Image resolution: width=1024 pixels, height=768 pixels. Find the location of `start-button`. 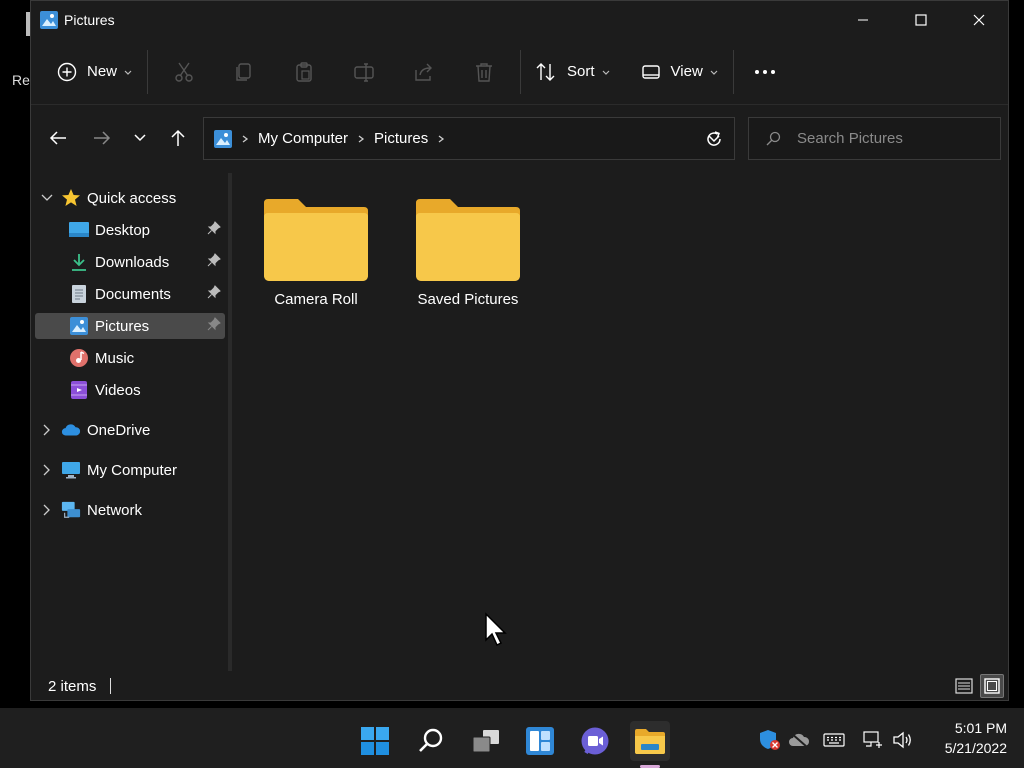

start-button is located at coordinates (375, 741).